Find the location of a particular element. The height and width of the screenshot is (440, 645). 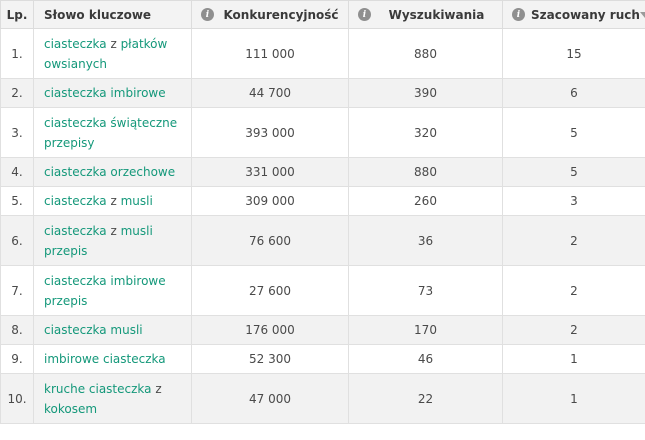

keyword-link: ciasteczka imbirowe przepis is located at coordinates (105, 291).